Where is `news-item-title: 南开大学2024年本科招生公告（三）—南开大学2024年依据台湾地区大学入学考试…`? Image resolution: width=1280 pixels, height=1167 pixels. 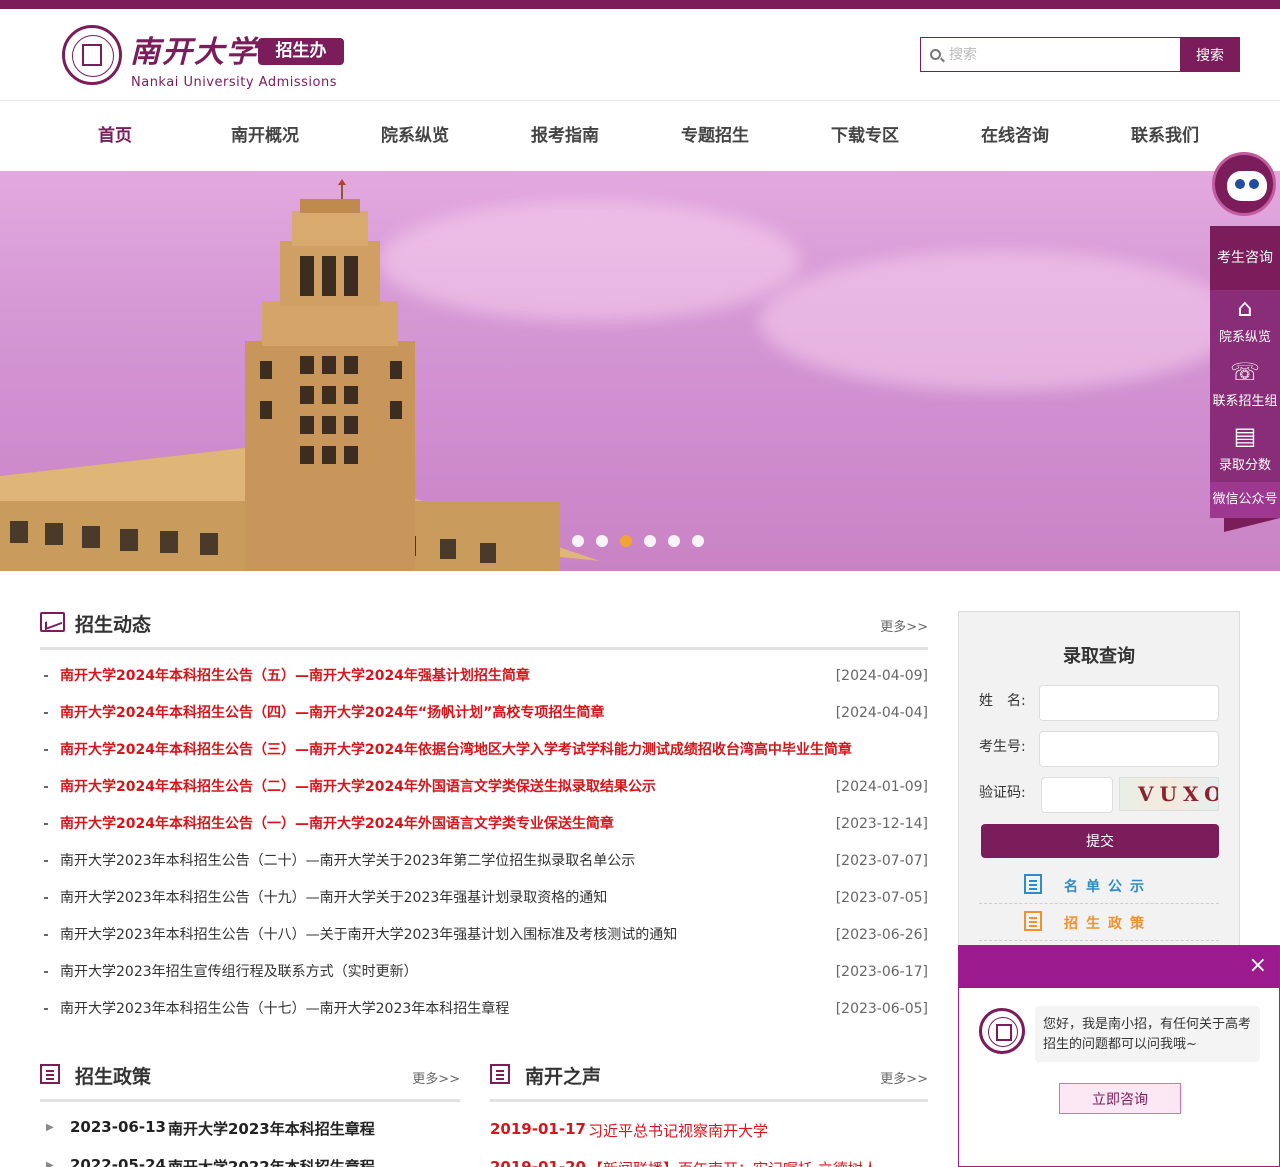
news-item-title: 南开大学2024年本科招生公告（三）—南开大学2024年依据台湾地区大学入学考试… is located at coordinates (456, 750).